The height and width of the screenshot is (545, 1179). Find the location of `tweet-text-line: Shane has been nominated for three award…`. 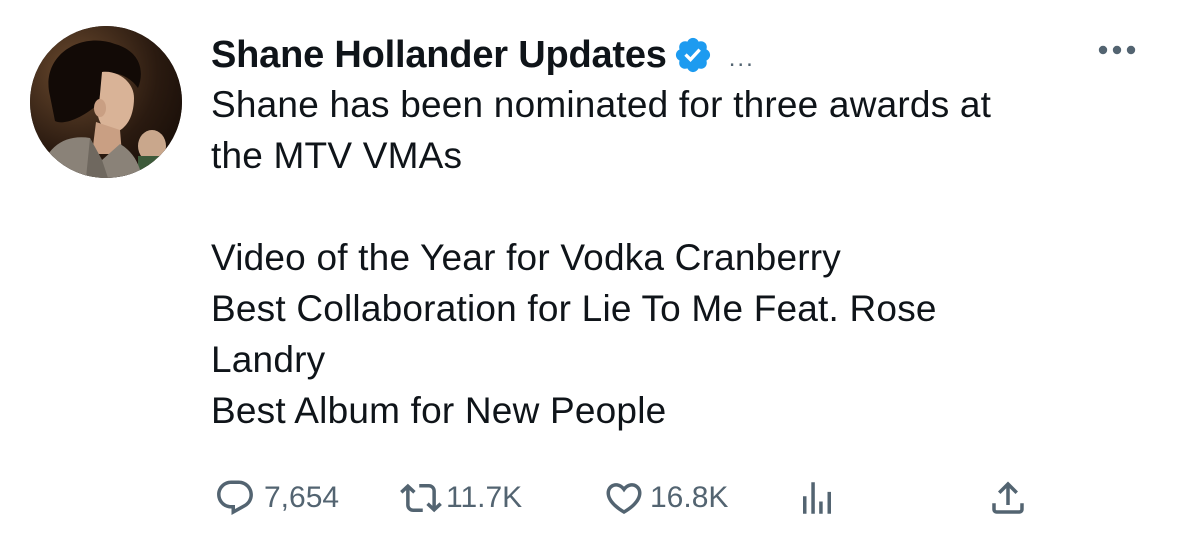

tweet-text-line: Shane has been nominated for three award… is located at coordinates (601, 104).